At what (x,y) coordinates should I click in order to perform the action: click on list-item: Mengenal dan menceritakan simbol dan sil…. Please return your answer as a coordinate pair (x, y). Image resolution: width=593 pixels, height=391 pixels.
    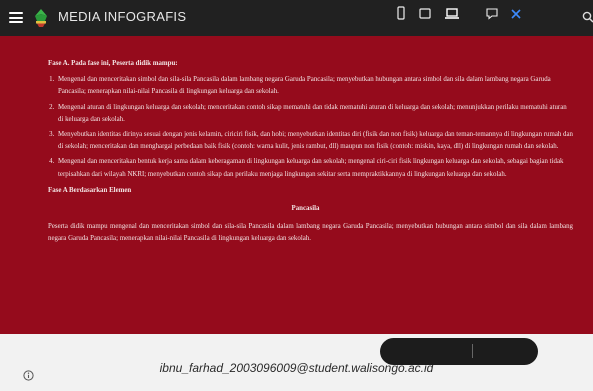
    Looking at the image, I should click on (314, 86).